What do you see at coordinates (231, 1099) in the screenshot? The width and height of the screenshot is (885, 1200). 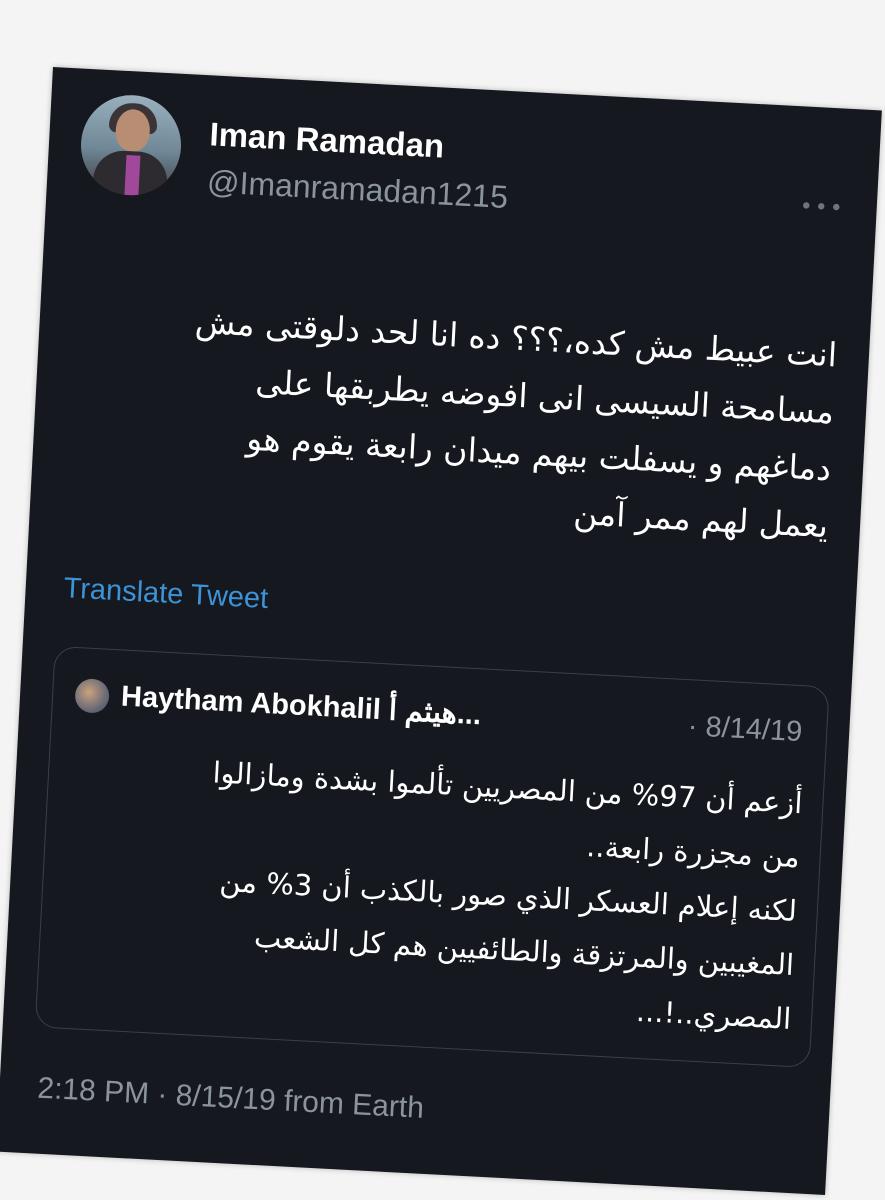 I see `tweet-timestamp: 2:18 PM · 8/15/19 from Earth` at bounding box center [231, 1099].